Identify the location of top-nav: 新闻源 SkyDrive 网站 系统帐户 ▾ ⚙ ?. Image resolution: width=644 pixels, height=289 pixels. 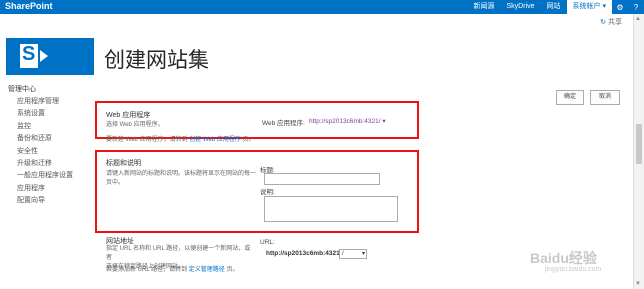
(556, 7).